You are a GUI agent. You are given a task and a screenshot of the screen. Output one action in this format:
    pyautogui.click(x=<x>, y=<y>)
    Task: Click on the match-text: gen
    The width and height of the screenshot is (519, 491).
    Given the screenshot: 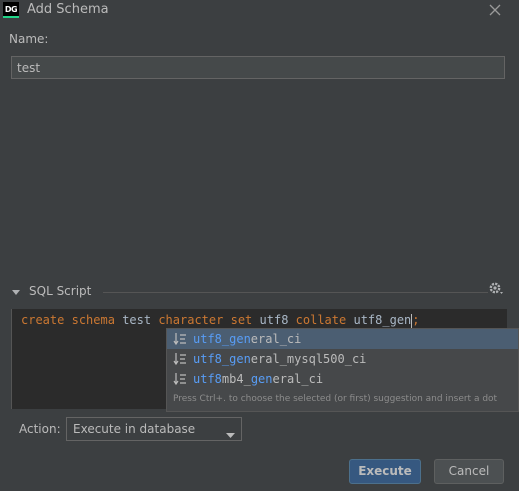 What is the action you would take?
    pyautogui.click(x=261, y=379)
    